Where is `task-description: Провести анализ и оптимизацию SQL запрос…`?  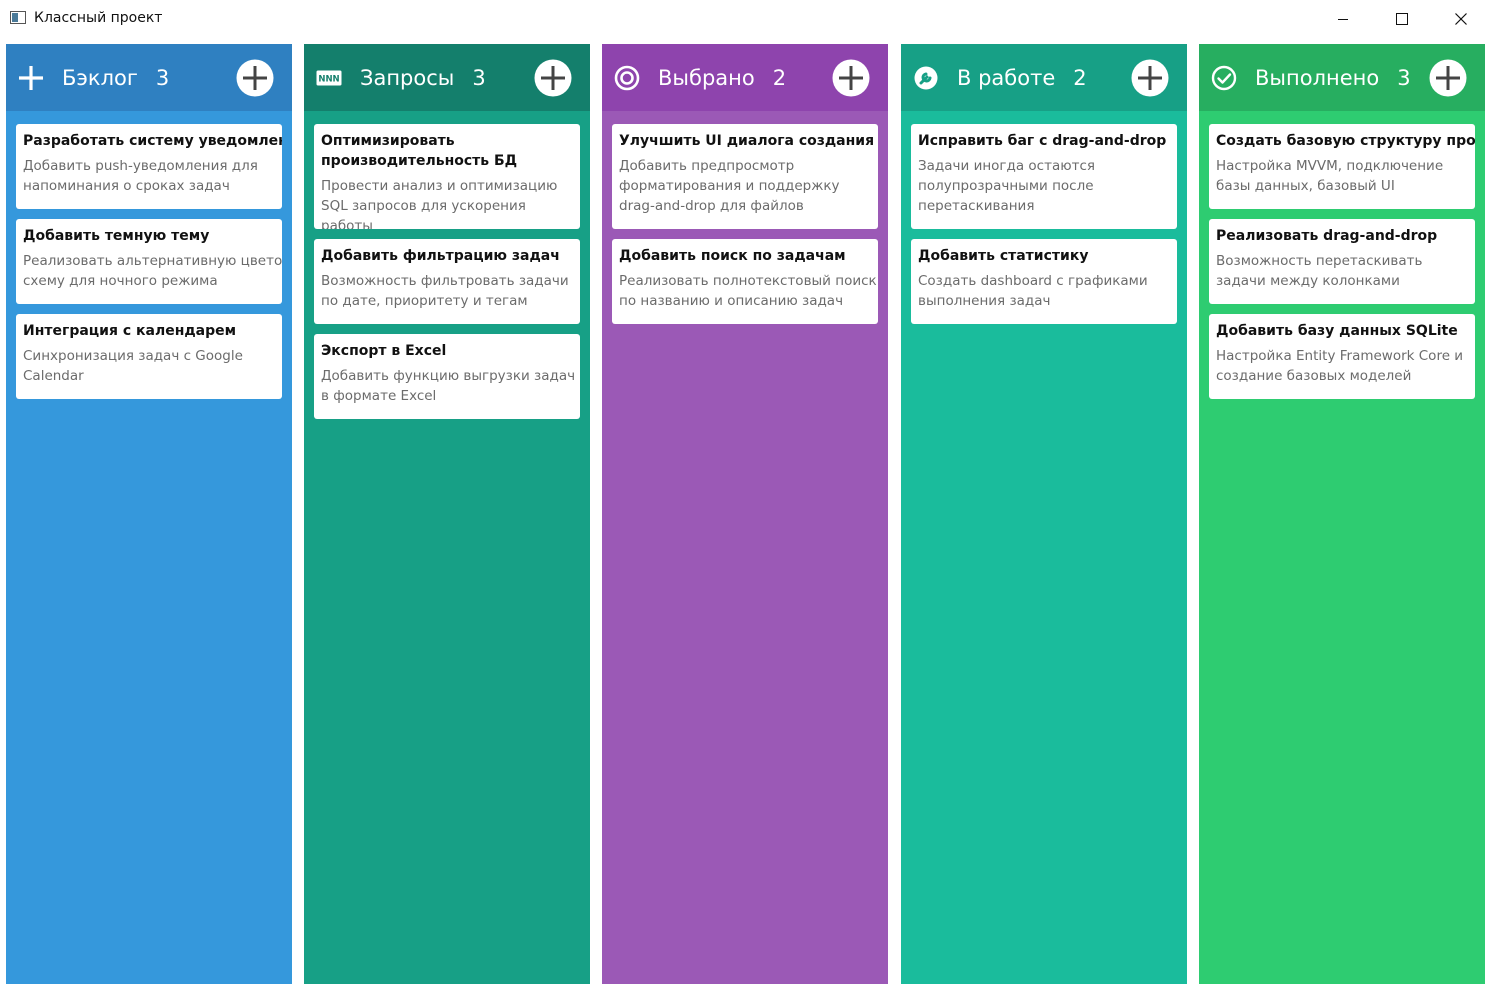
task-description: Провести анализ и оптимизацию SQL запрос… is located at coordinates (439, 203).